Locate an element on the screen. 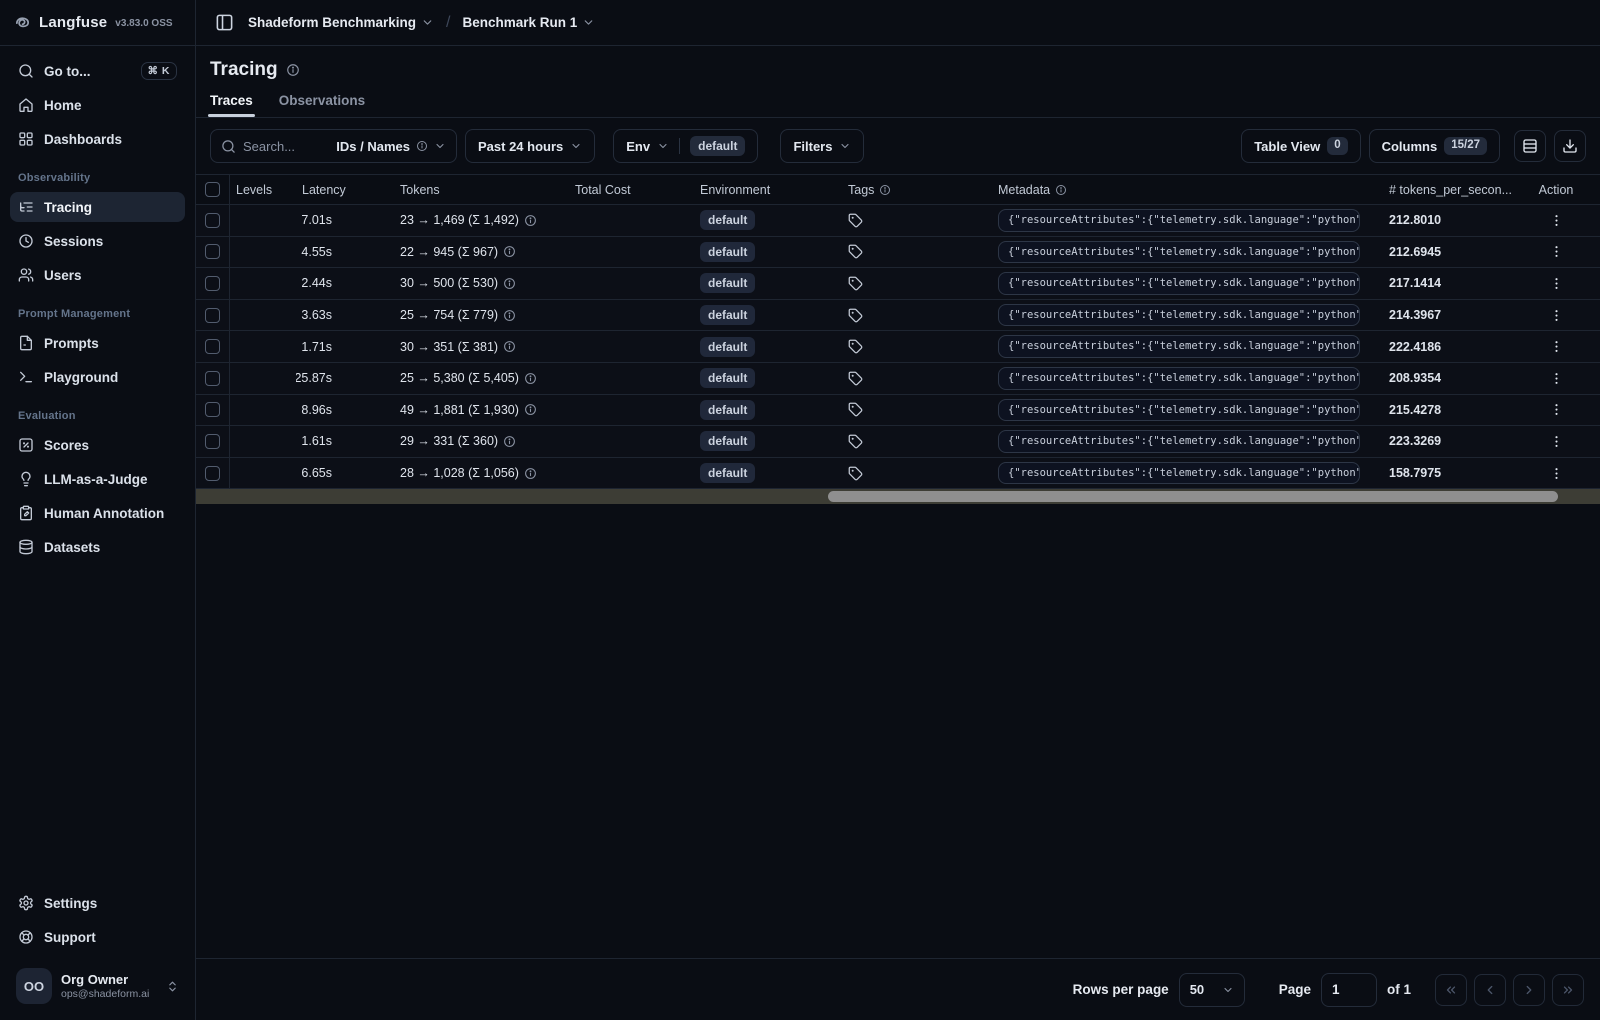  sidebar-item-llm-as-a-judge: LLM-as-a-Judge is located at coordinates (97, 479).